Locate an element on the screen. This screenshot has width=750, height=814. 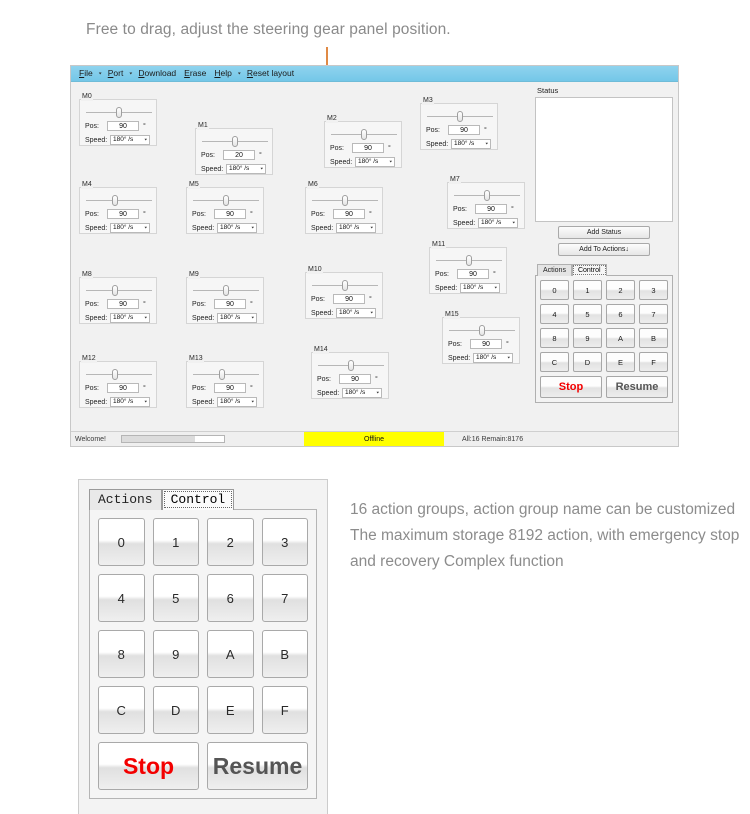
detail-action-group-key-b: B is located at coordinates (284, 654).